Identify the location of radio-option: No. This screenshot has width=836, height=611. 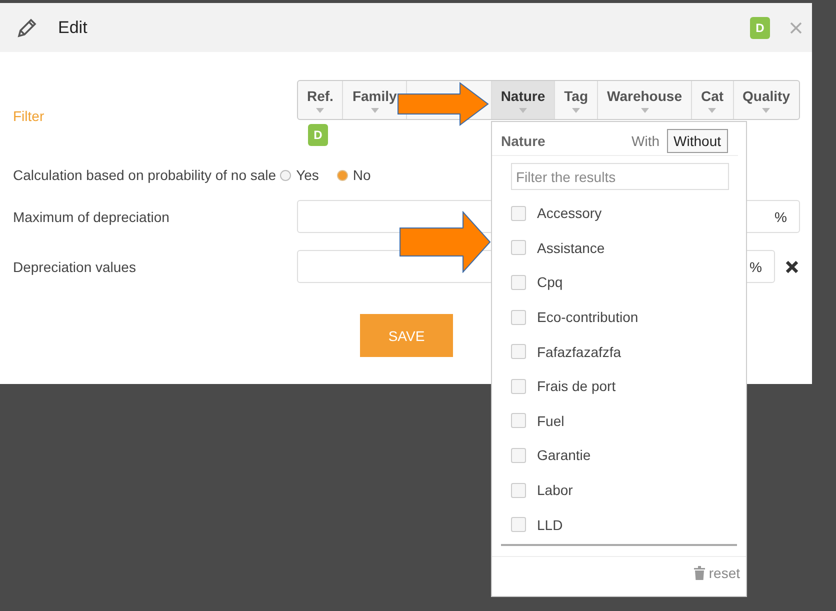
(353, 175).